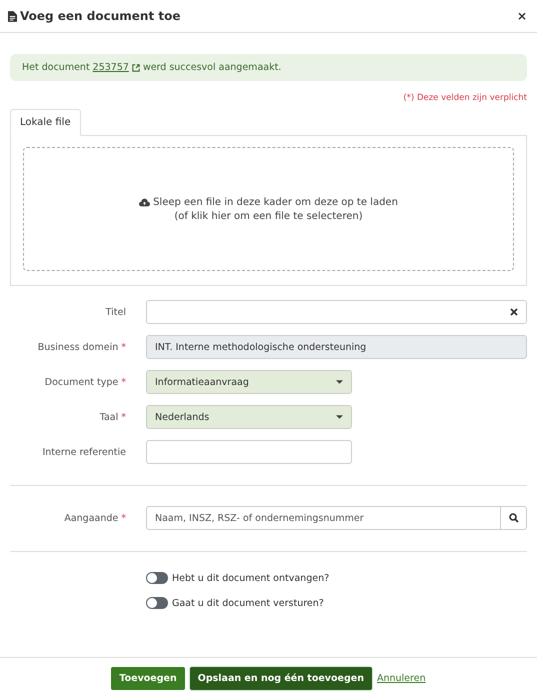 Image resolution: width=537 pixels, height=698 pixels. I want to click on save-and-add-button: Opslaan en nog één toevoegen, so click(281, 678).